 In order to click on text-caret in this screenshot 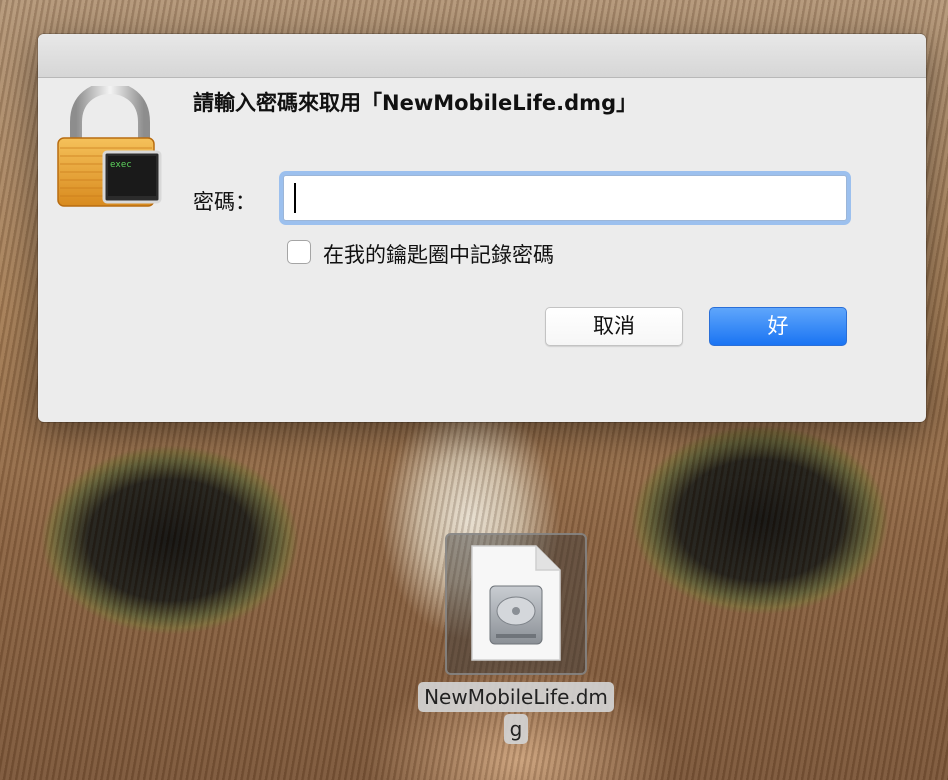, I will do `click(295, 198)`.